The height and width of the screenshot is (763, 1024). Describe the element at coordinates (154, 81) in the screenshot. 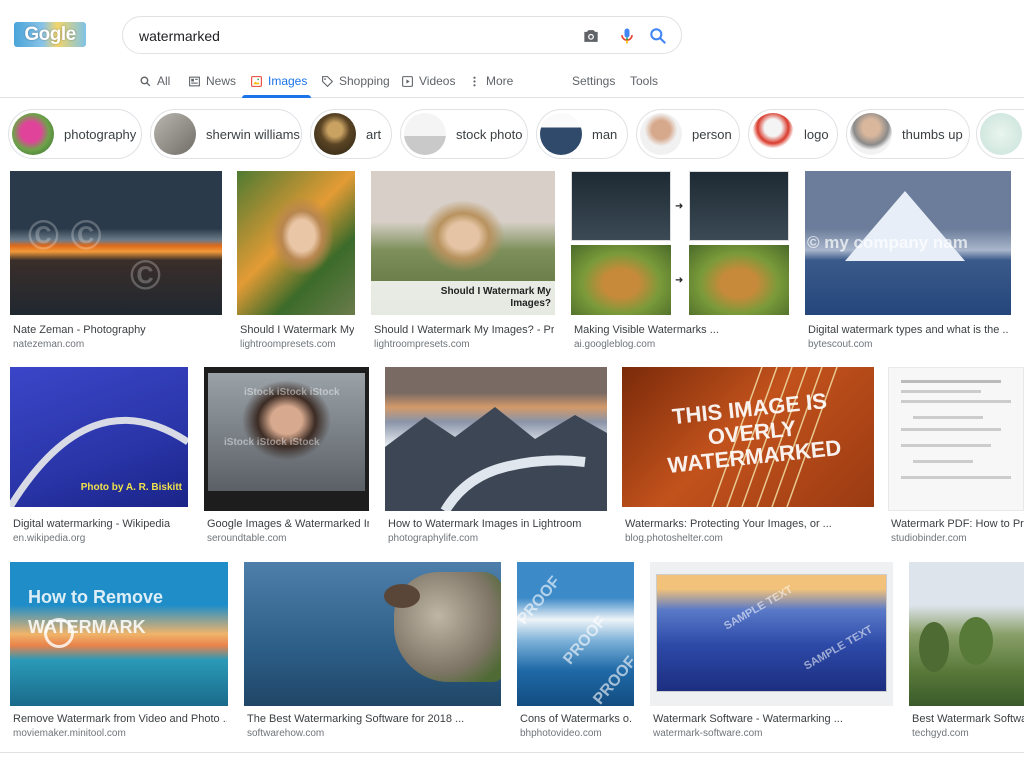

I see `tab-all: All` at that location.